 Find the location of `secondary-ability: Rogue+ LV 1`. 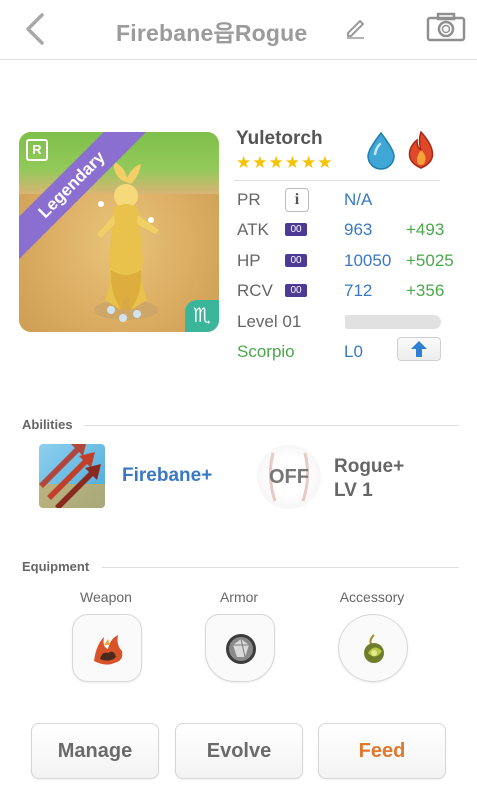

secondary-ability: Rogue+ LV 1 is located at coordinates (369, 479).